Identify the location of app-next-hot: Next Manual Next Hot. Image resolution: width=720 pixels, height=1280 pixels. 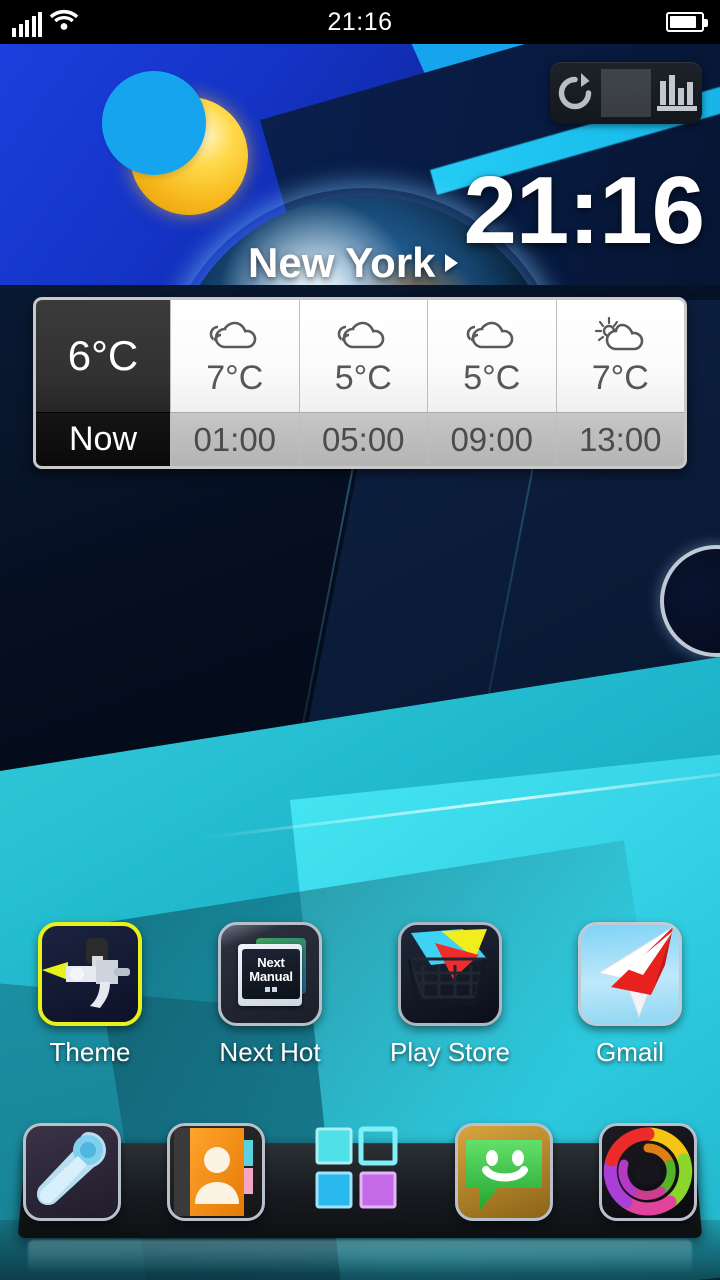
(270, 995).